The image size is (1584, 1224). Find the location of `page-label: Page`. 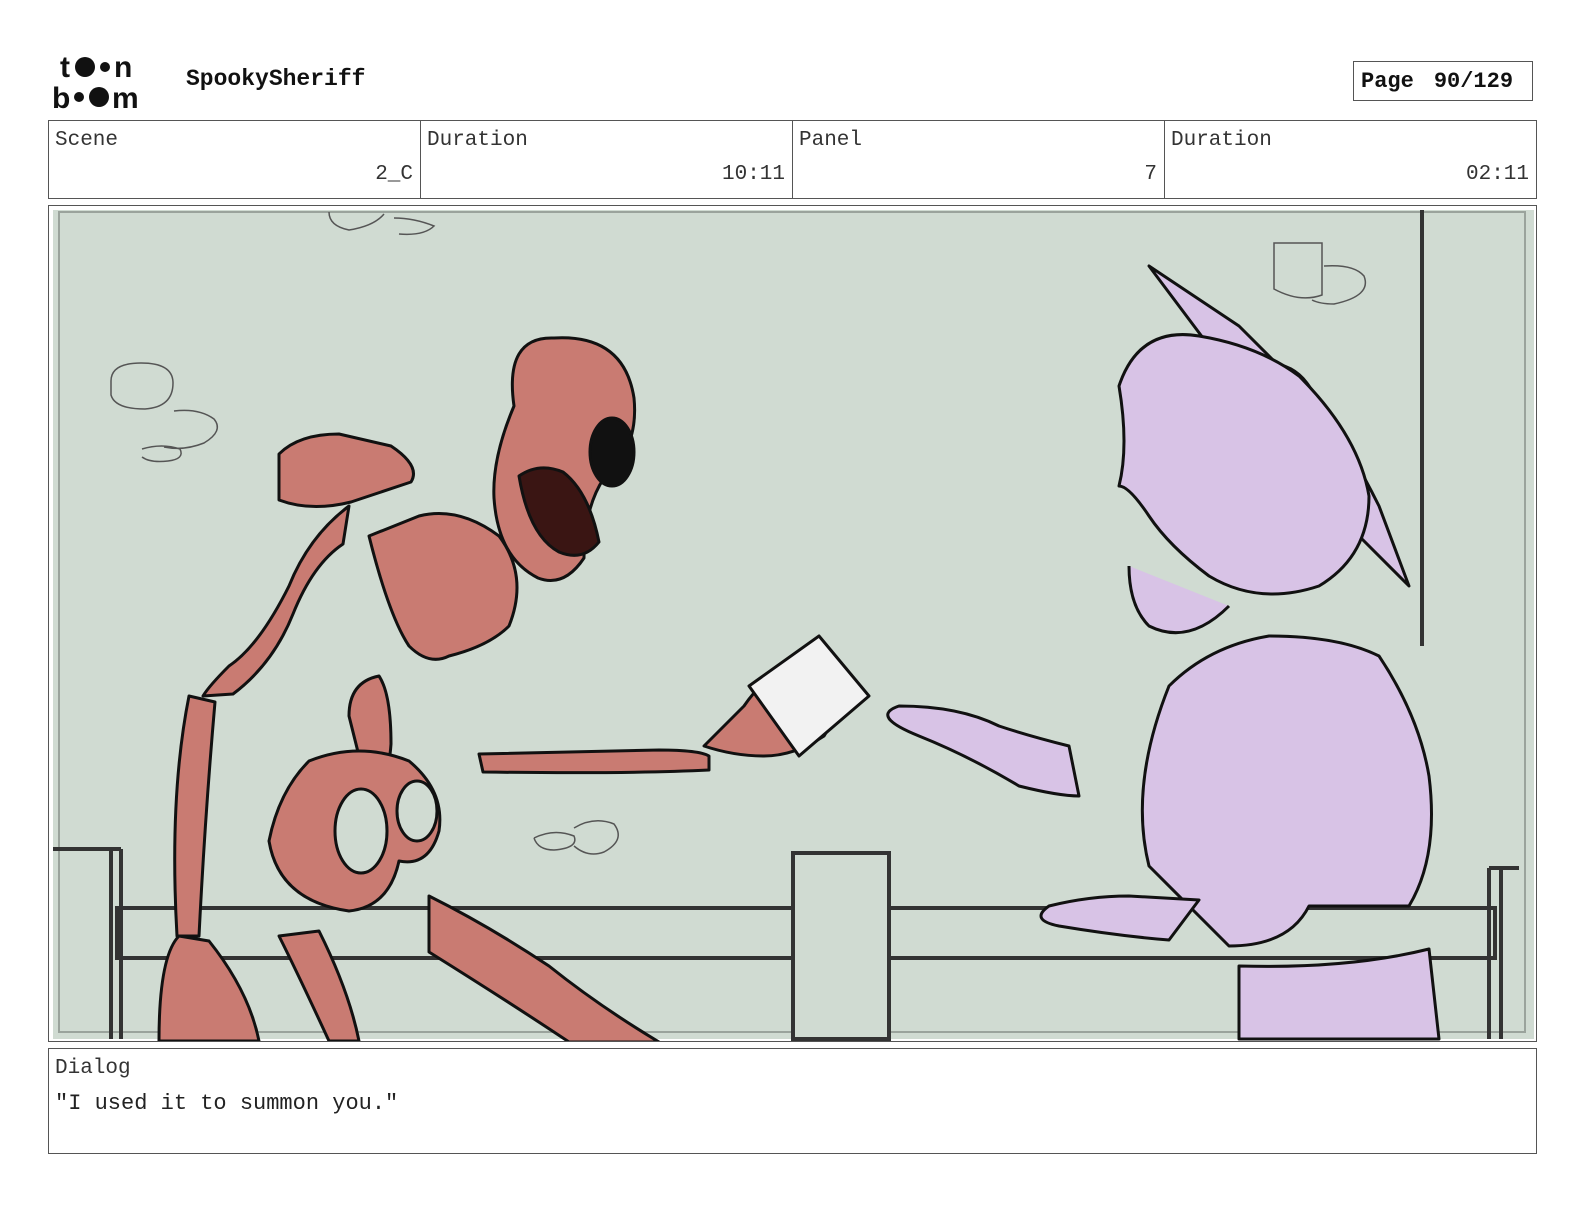

page-label: Page is located at coordinates (1387, 81).